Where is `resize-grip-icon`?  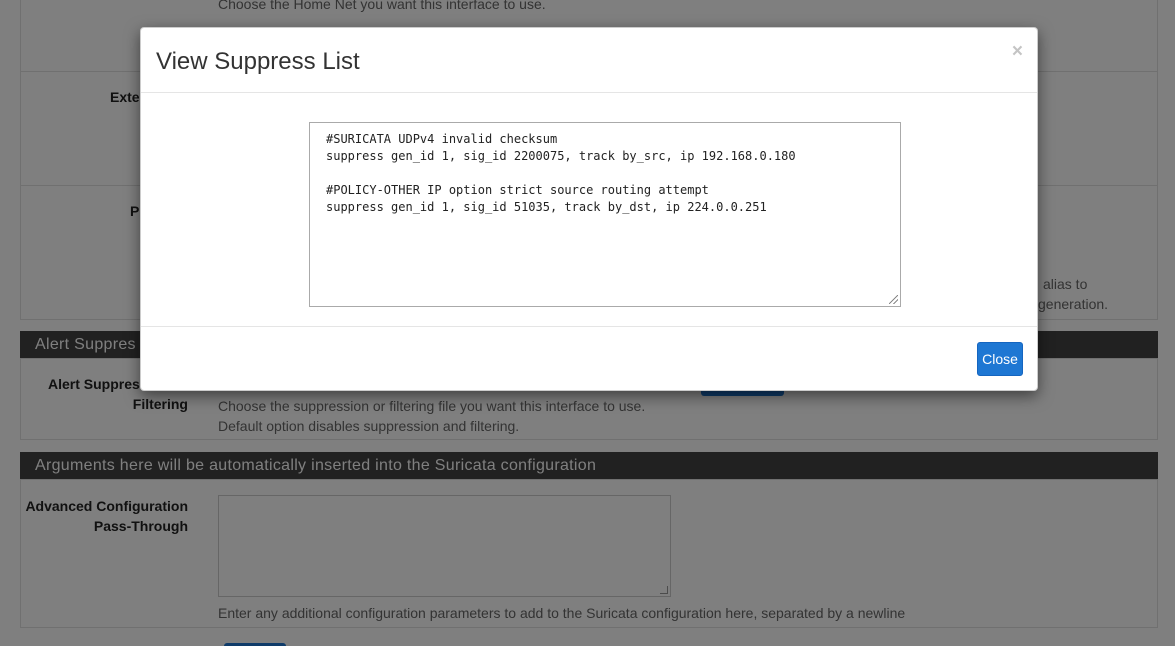 resize-grip-icon is located at coordinates (893, 299).